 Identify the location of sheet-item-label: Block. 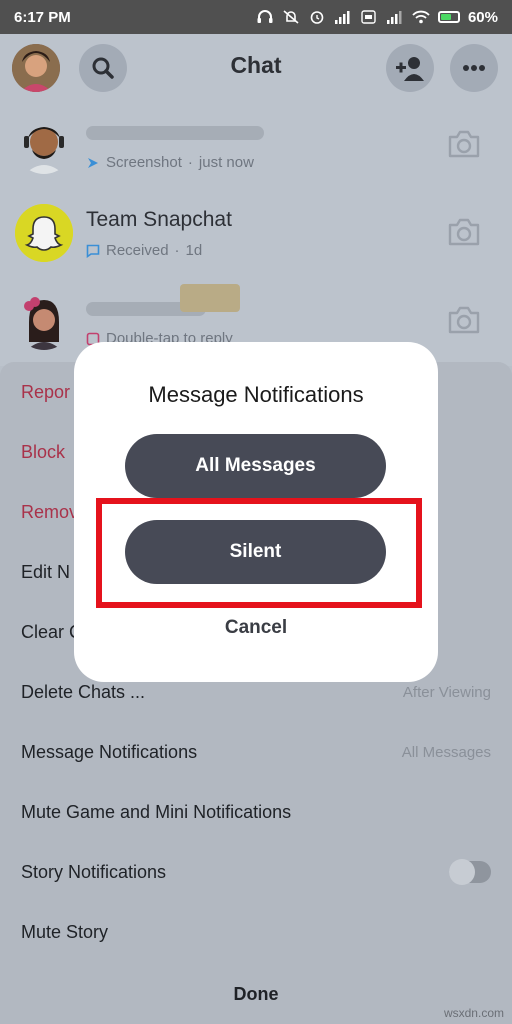
(43, 451).